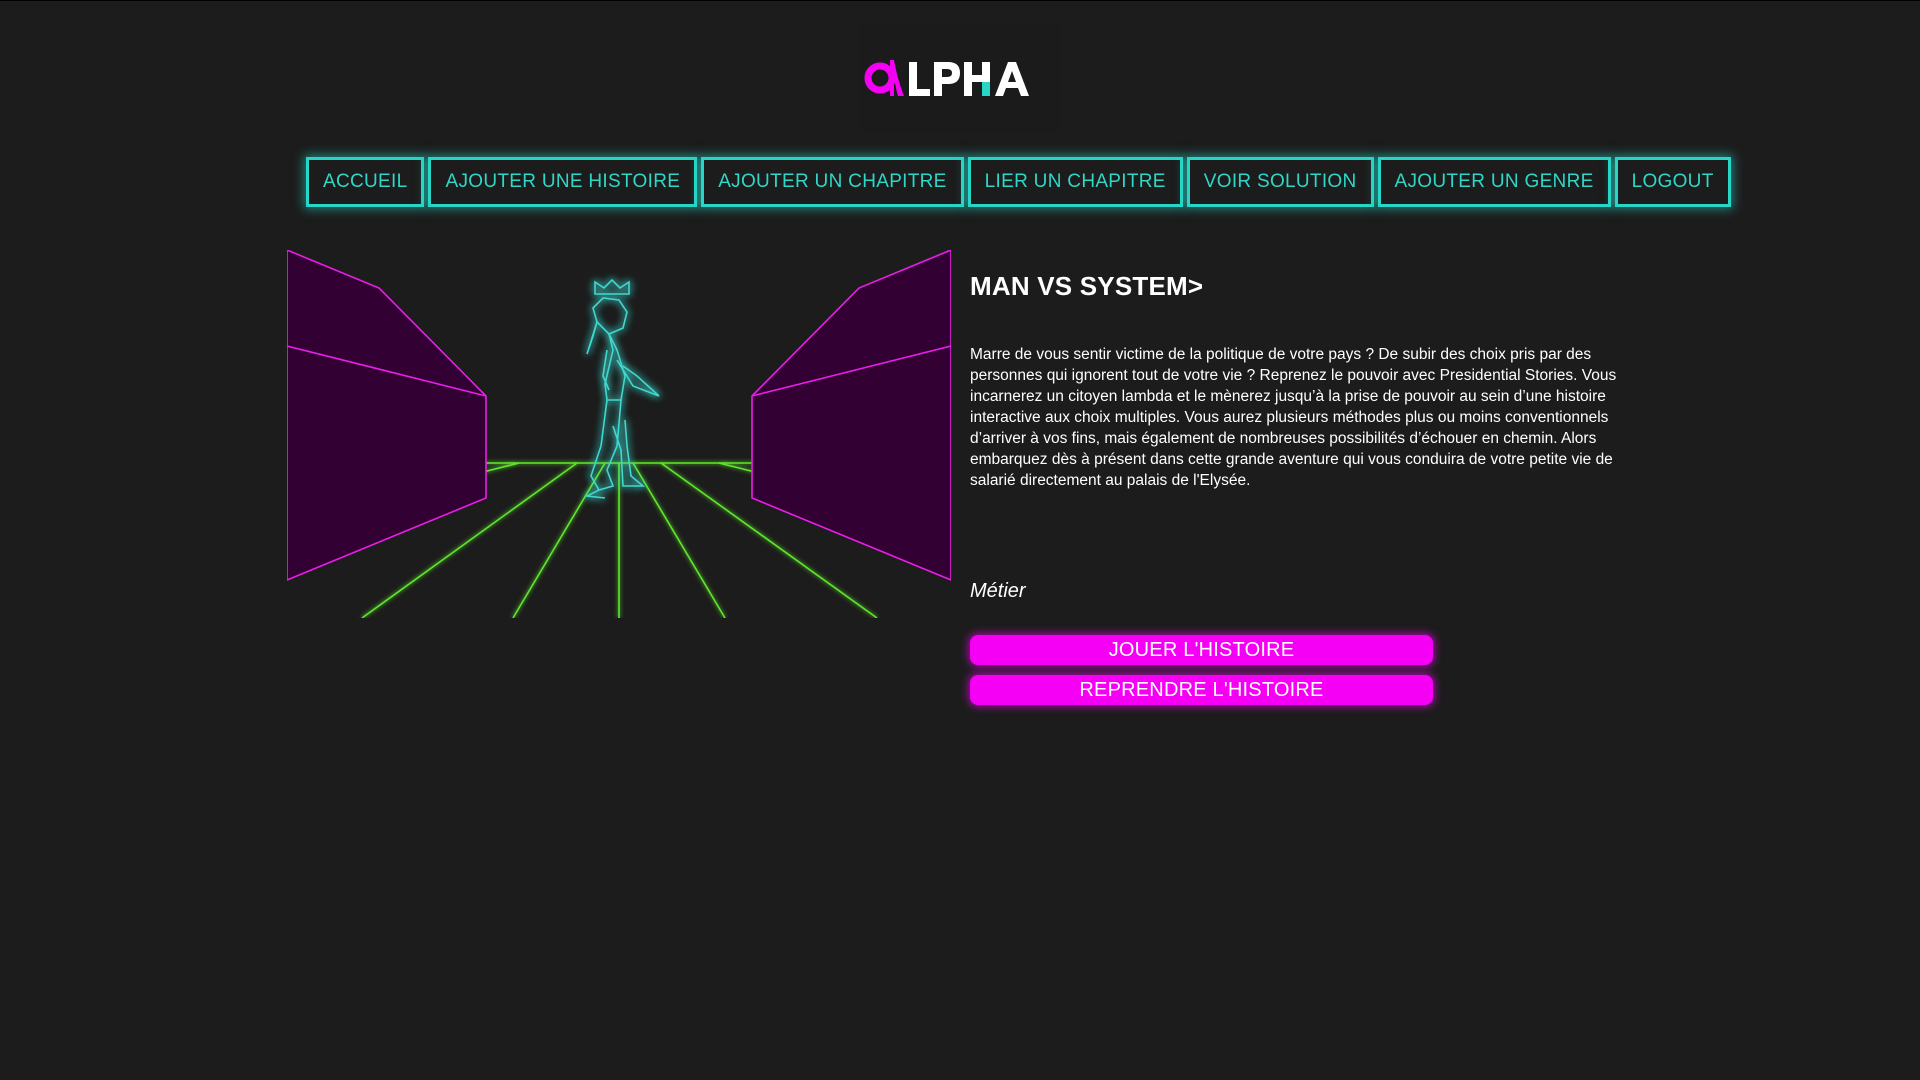 The image size is (1920, 1080). What do you see at coordinates (365, 182) in the screenshot?
I see `nav-accueil: ACCUEIL` at bounding box center [365, 182].